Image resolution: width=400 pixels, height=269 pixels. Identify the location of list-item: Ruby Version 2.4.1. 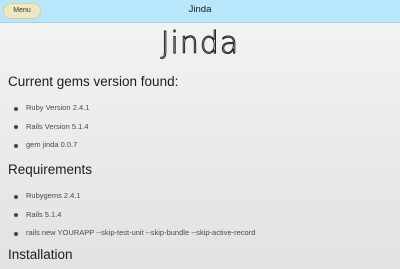
(51, 108).